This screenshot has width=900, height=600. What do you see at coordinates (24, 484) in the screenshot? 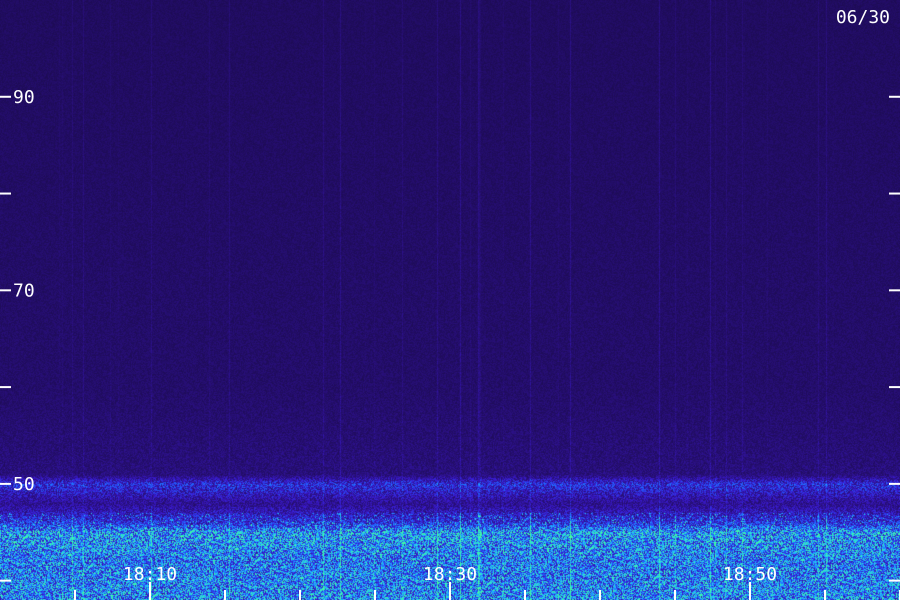
I see `y-tick-label: 50` at bounding box center [24, 484].